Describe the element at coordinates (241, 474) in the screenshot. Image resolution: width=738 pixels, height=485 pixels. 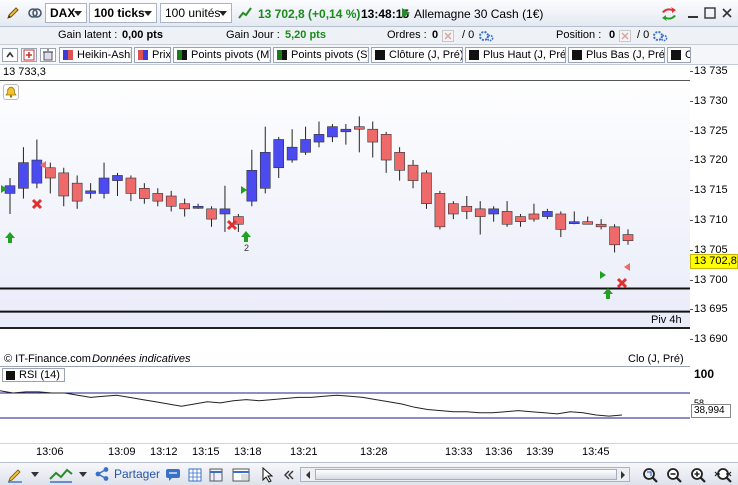
I see `window-icon` at that location.